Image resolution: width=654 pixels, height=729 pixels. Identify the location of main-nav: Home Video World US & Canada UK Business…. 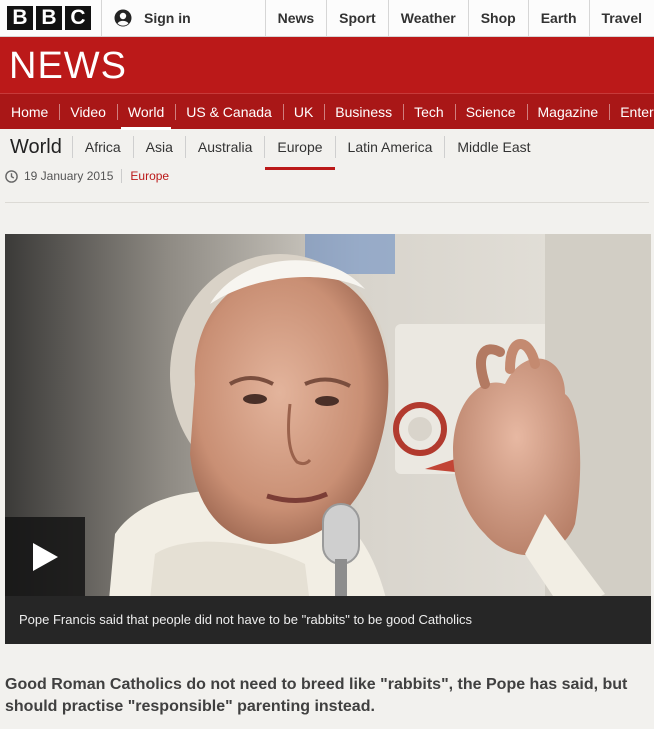
(327, 111).